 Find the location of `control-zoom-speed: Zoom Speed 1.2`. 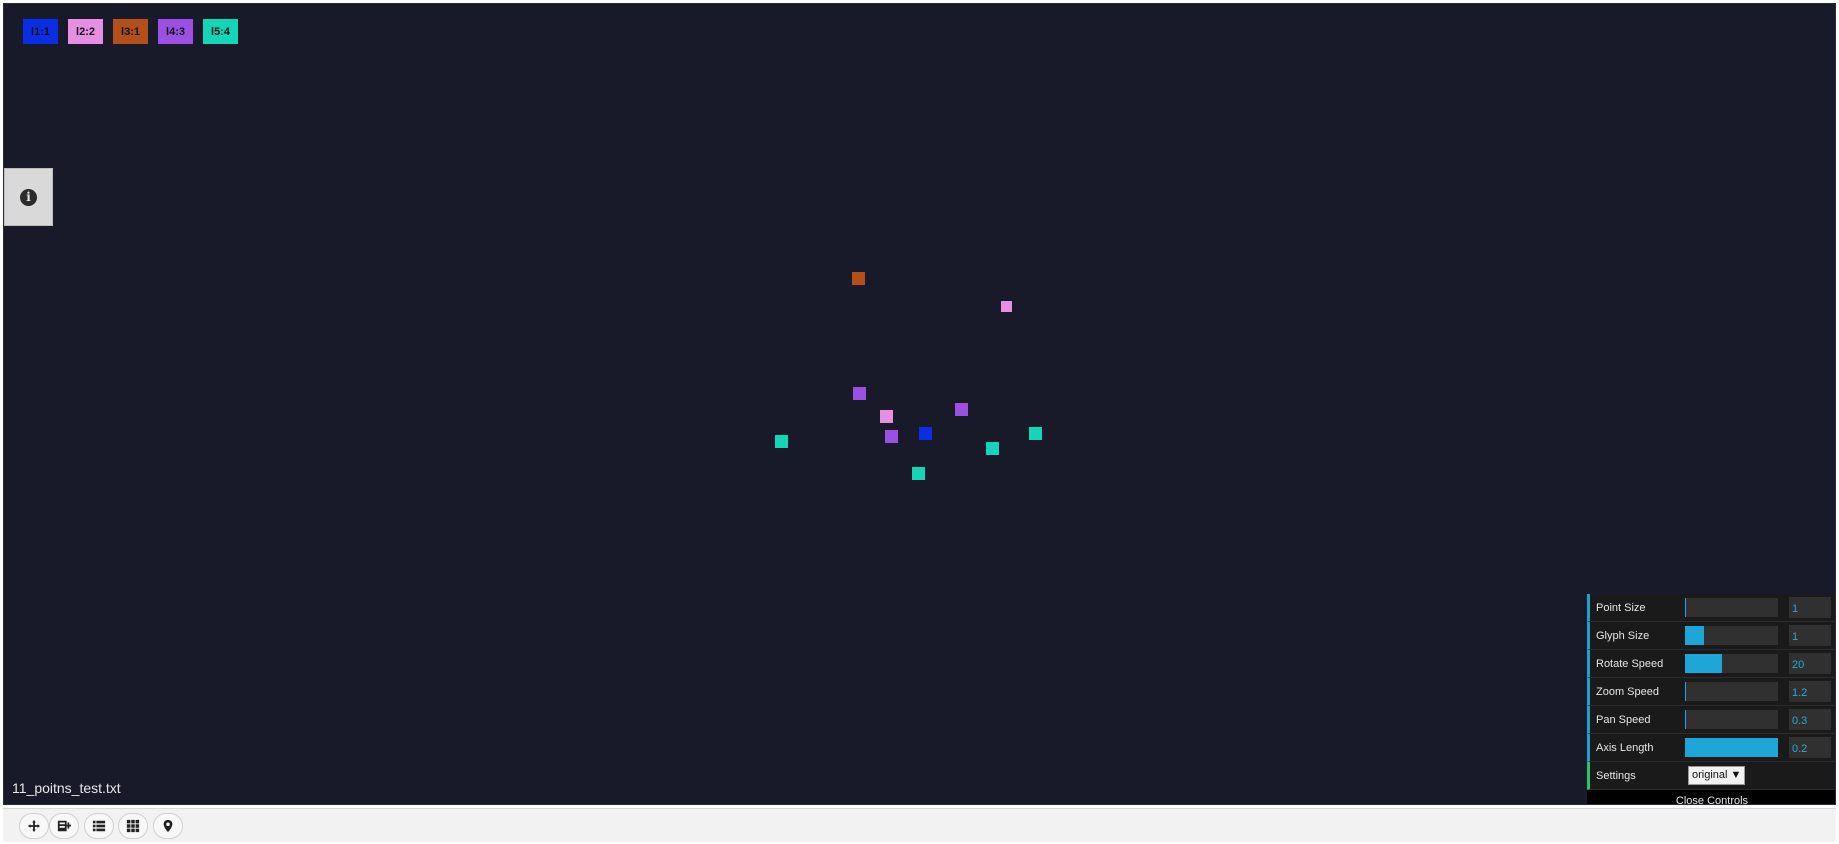

control-zoom-speed: Zoom Speed 1.2 is located at coordinates (1711, 692).